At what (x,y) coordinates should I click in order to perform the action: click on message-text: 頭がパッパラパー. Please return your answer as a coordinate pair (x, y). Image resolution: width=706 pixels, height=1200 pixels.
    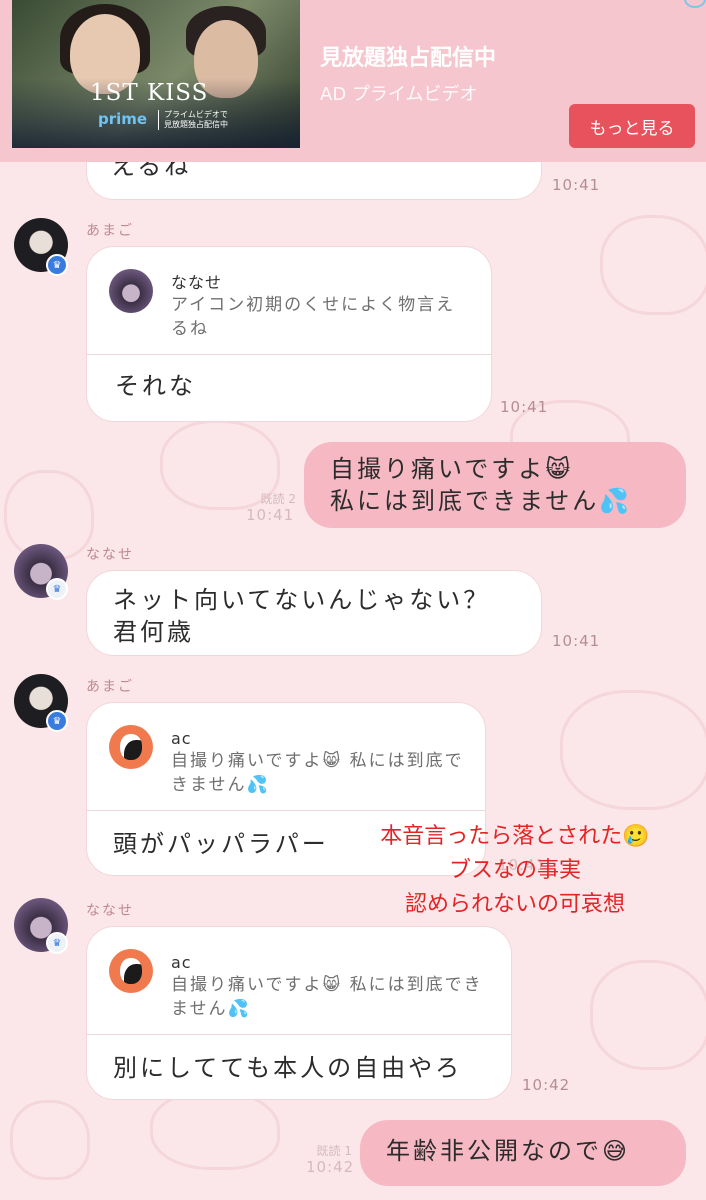
    Looking at the image, I should click on (221, 844).